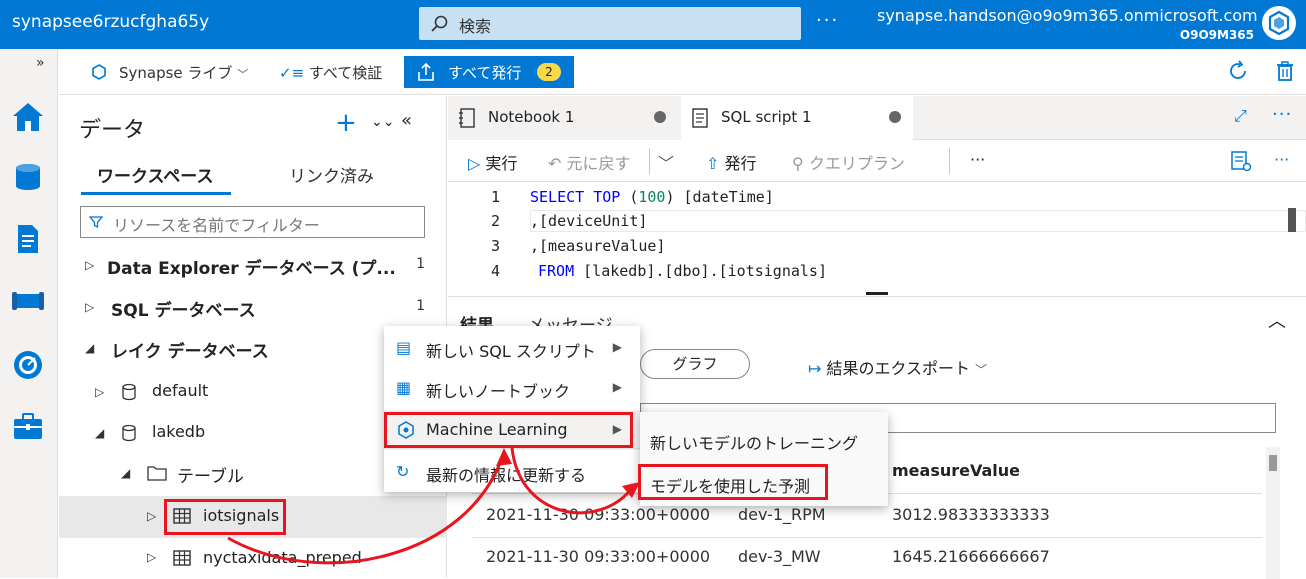  Describe the element at coordinates (589, 221) in the screenshot. I see `code-line-2: ,[deviceUnit]` at that location.